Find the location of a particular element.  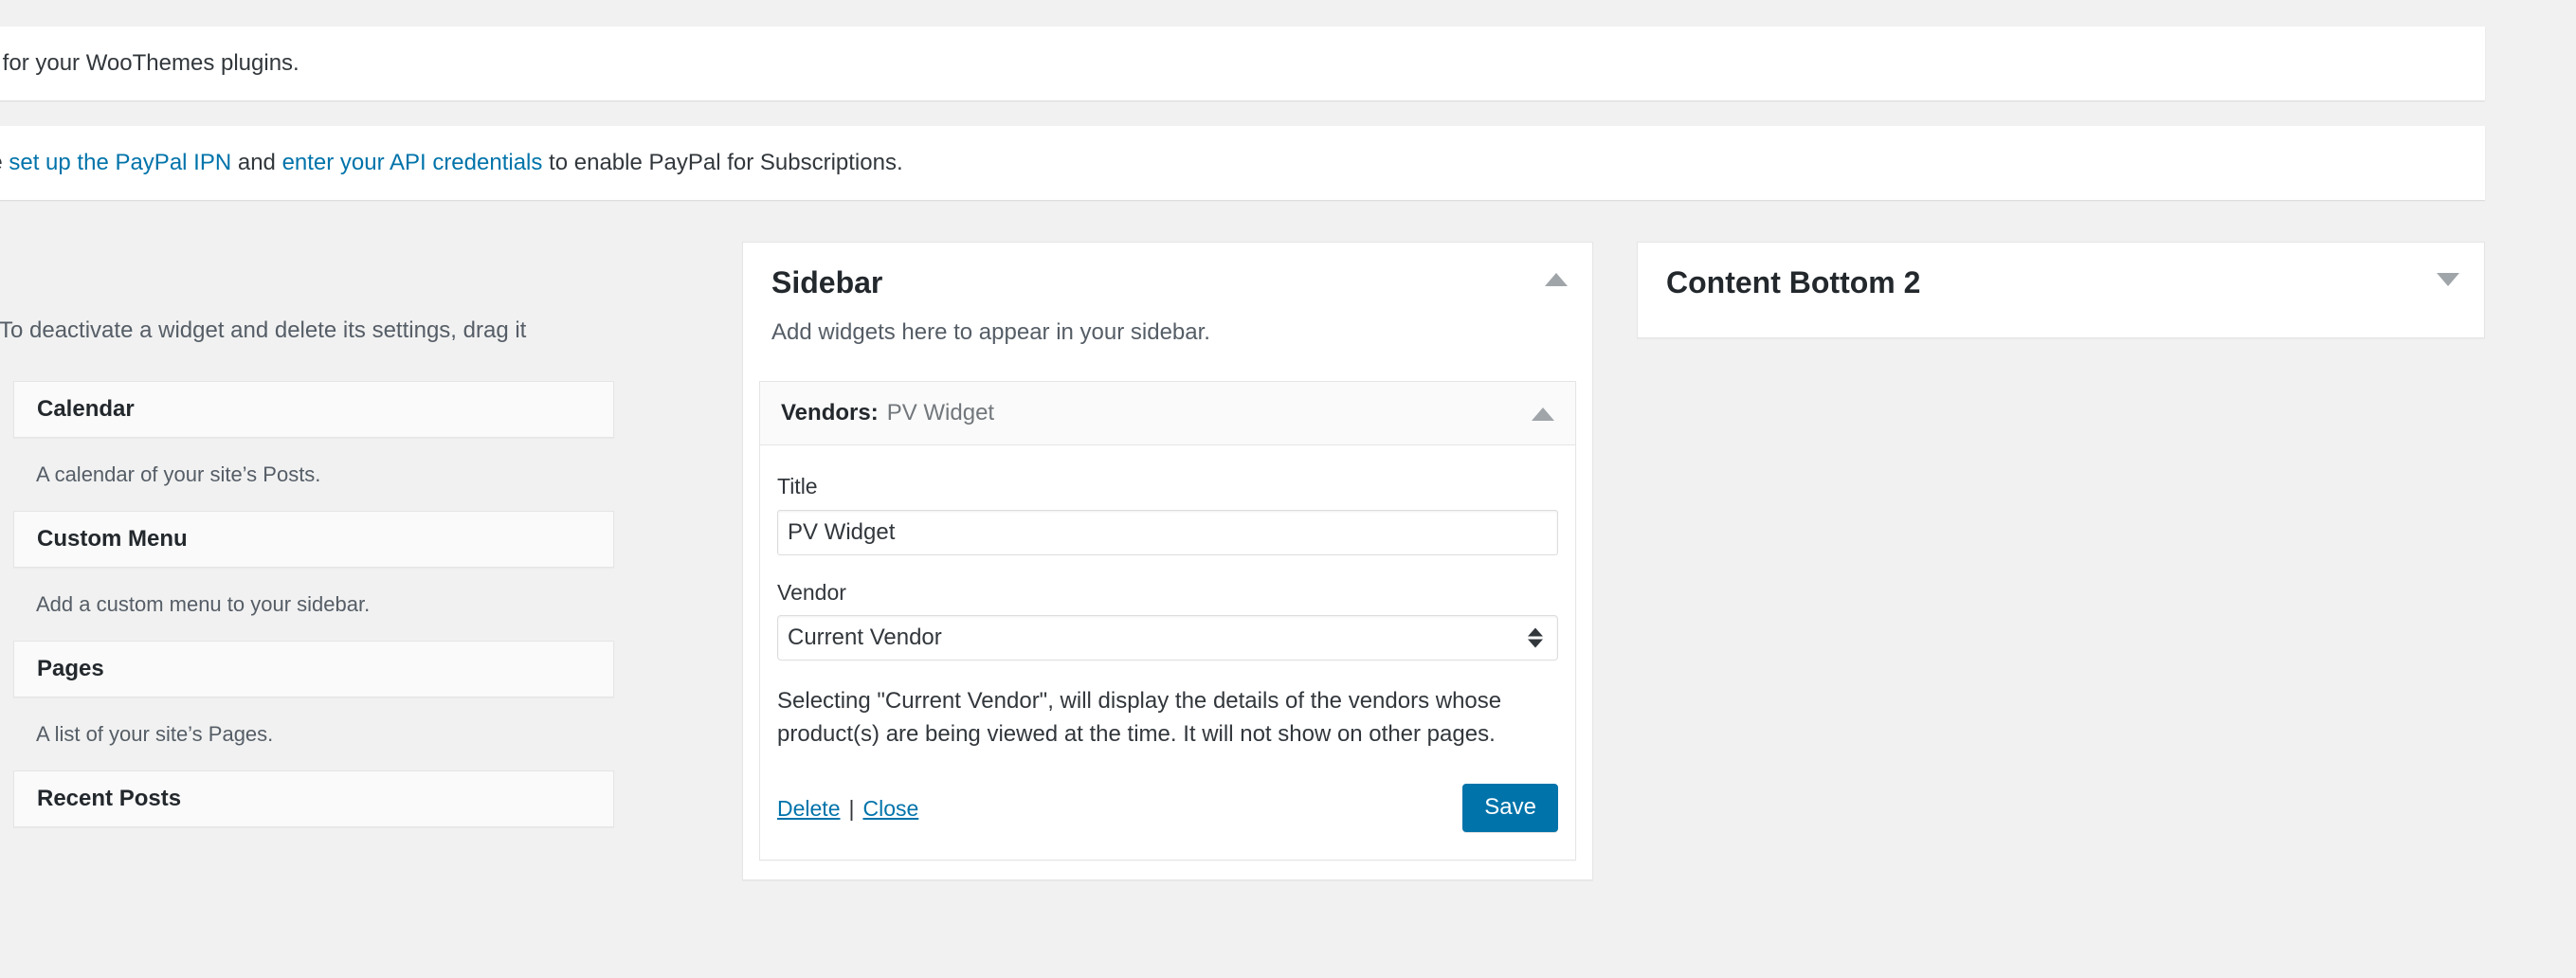

close-widget-link: Close is located at coordinates (890, 808).